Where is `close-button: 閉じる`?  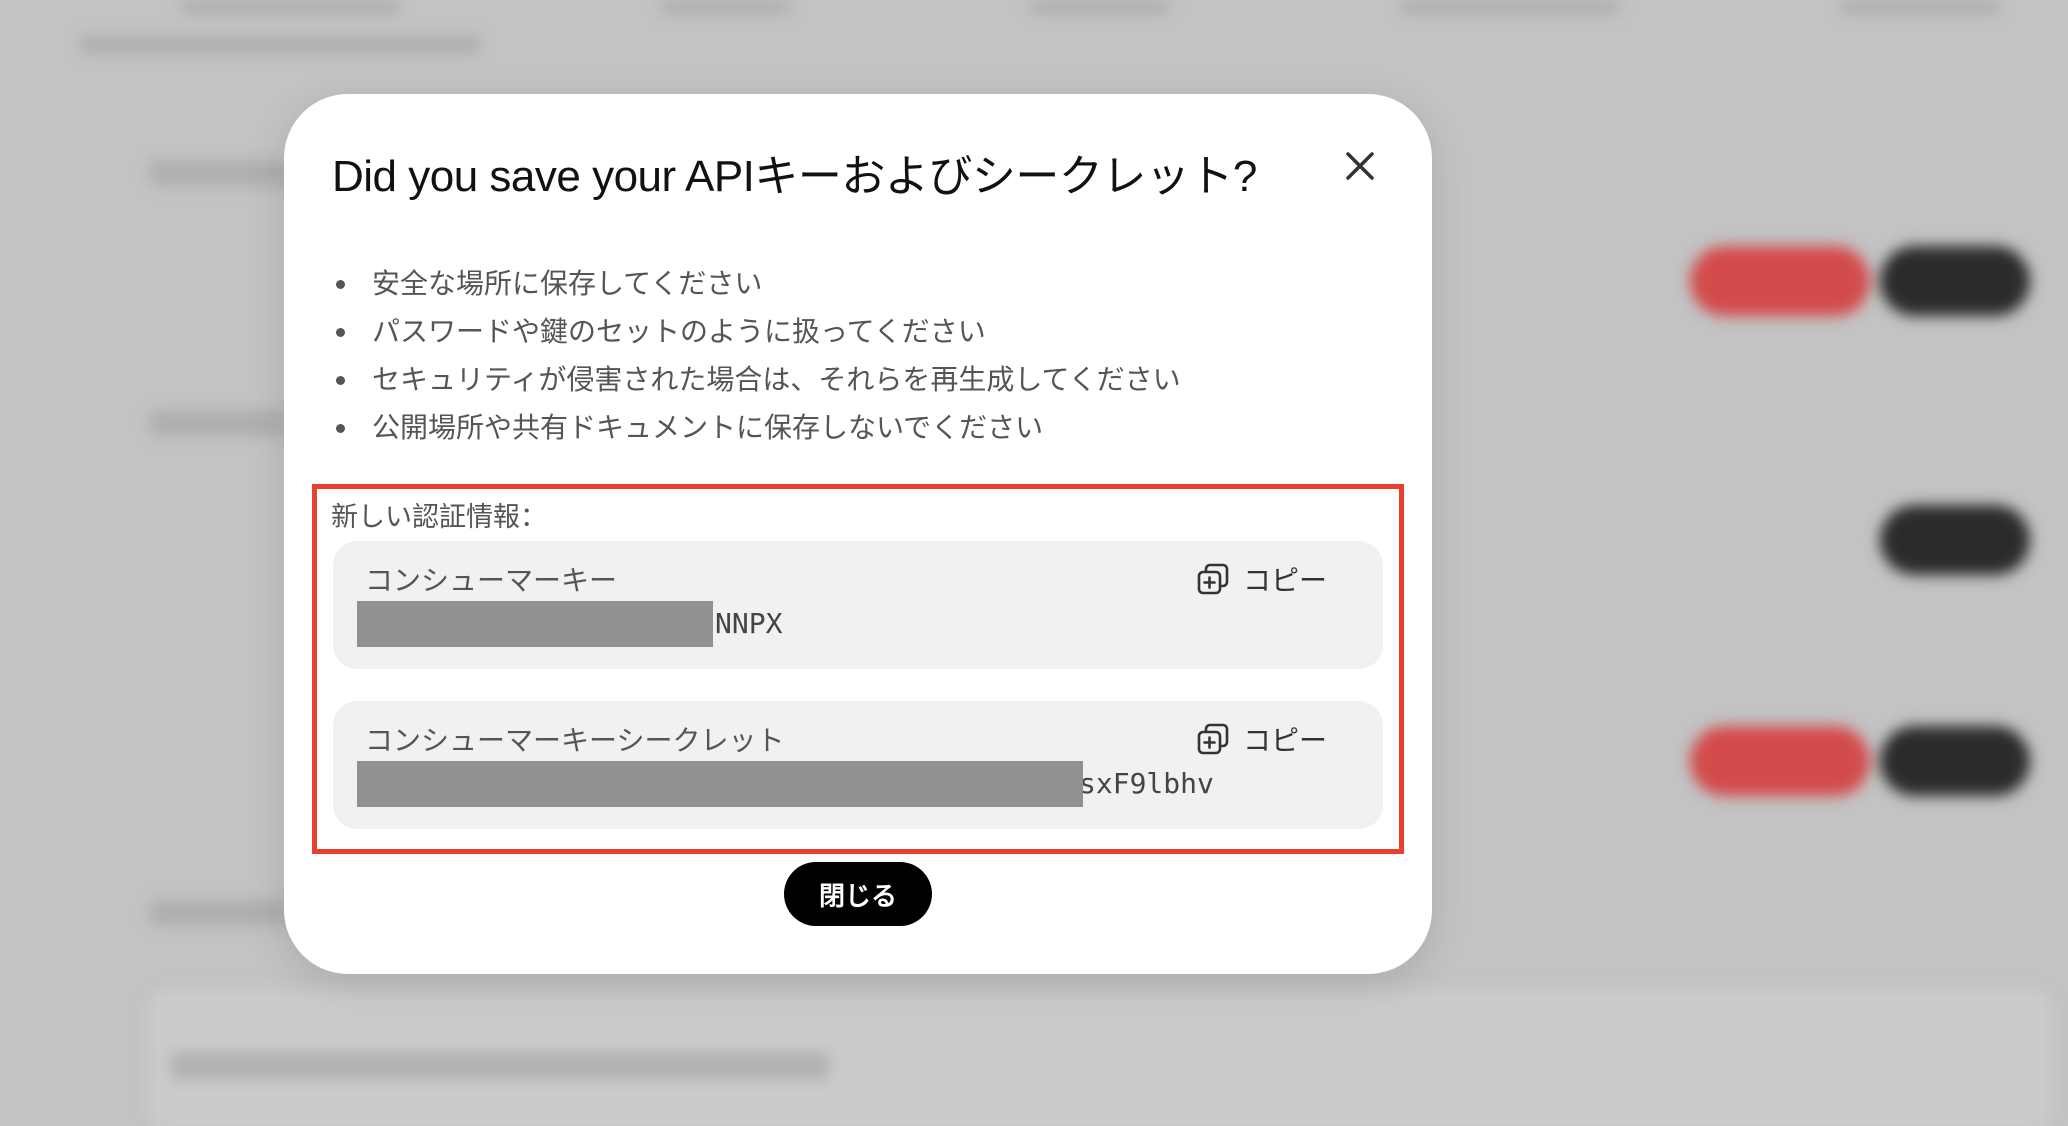 close-button: 閉じる is located at coordinates (858, 894).